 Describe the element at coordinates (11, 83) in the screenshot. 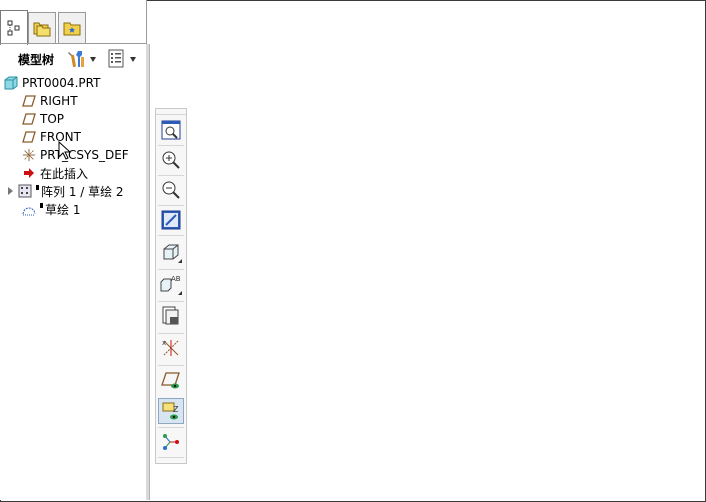

I see `part-icon` at that location.